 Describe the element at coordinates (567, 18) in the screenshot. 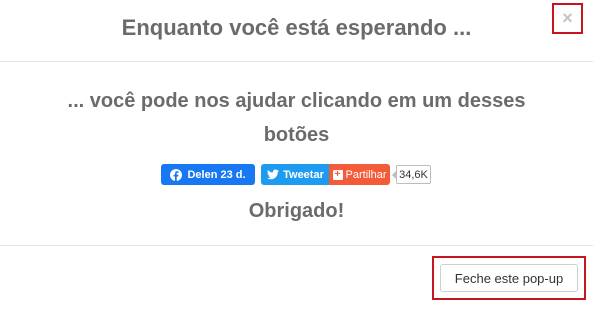

I see `close-icon: ×` at that location.